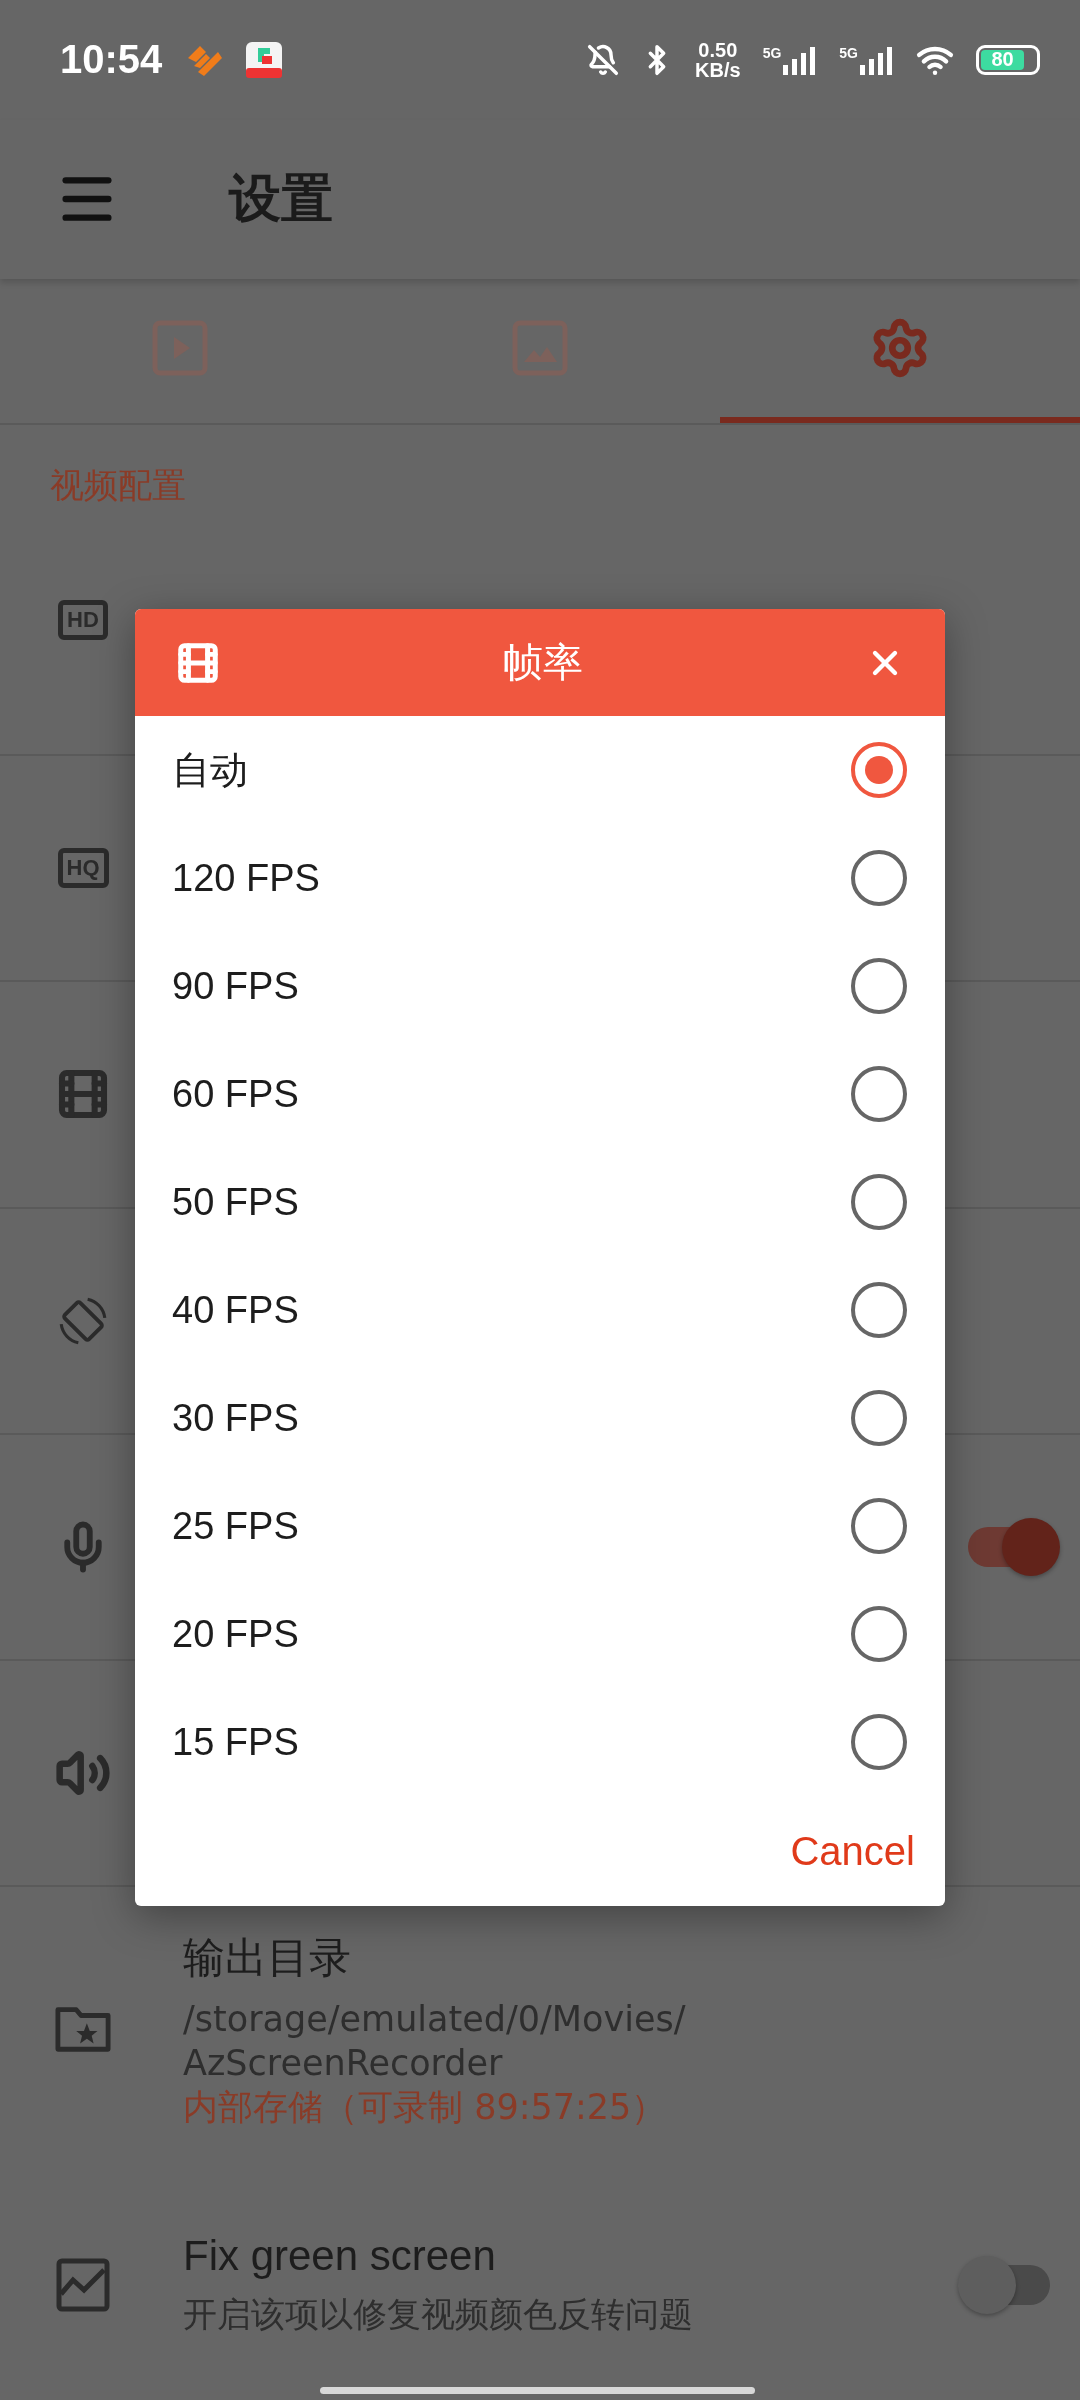 This screenshot has width=1080, height=2400. I want to click on status-time: 10:54, so click(111, 60).